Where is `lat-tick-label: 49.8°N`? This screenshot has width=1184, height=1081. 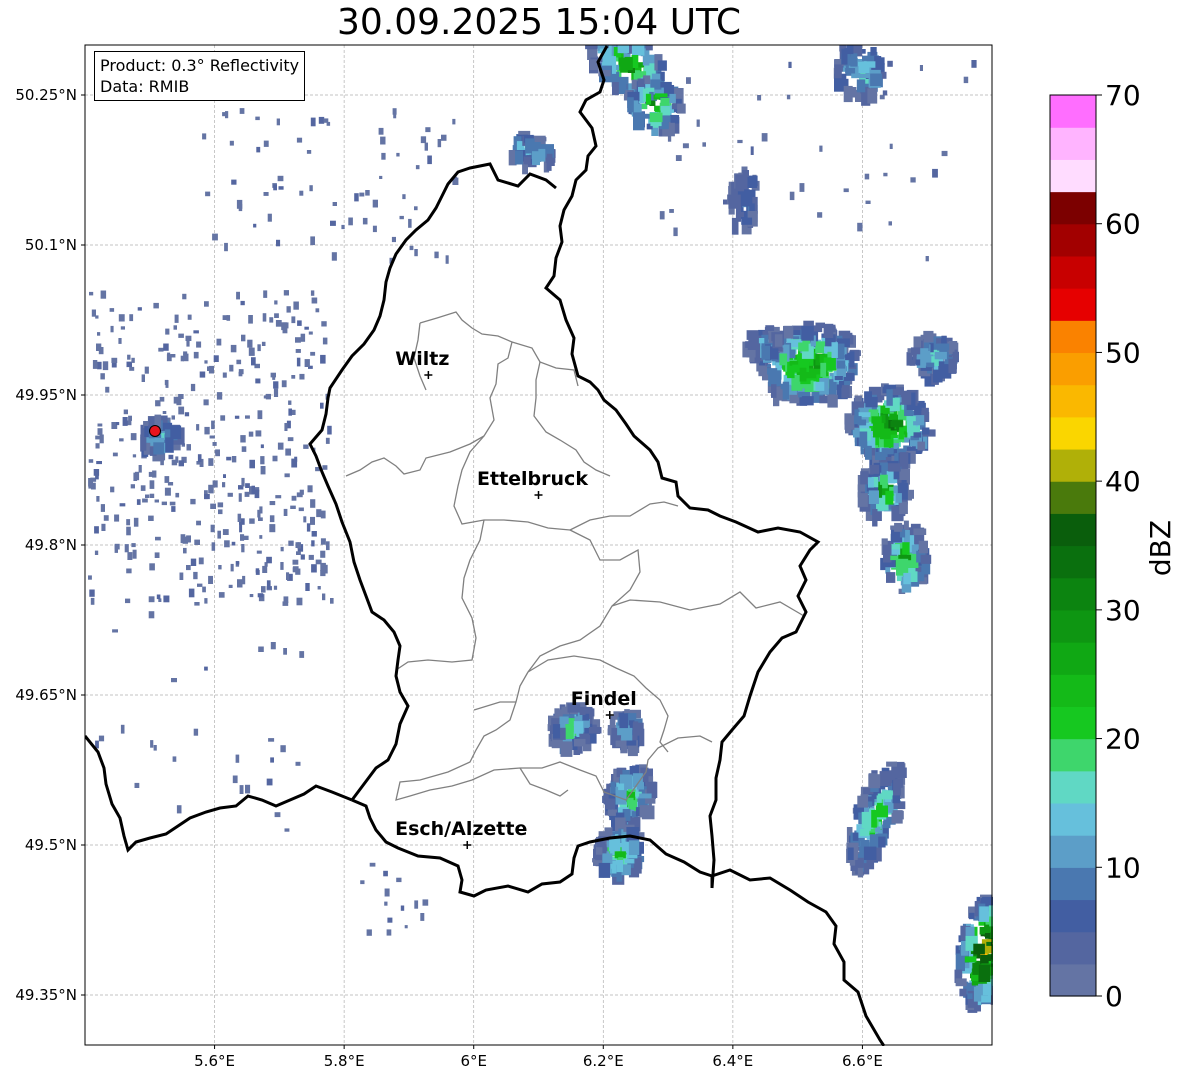 lat-tick-label: 49.8°N is located at coordinates (51, 545).